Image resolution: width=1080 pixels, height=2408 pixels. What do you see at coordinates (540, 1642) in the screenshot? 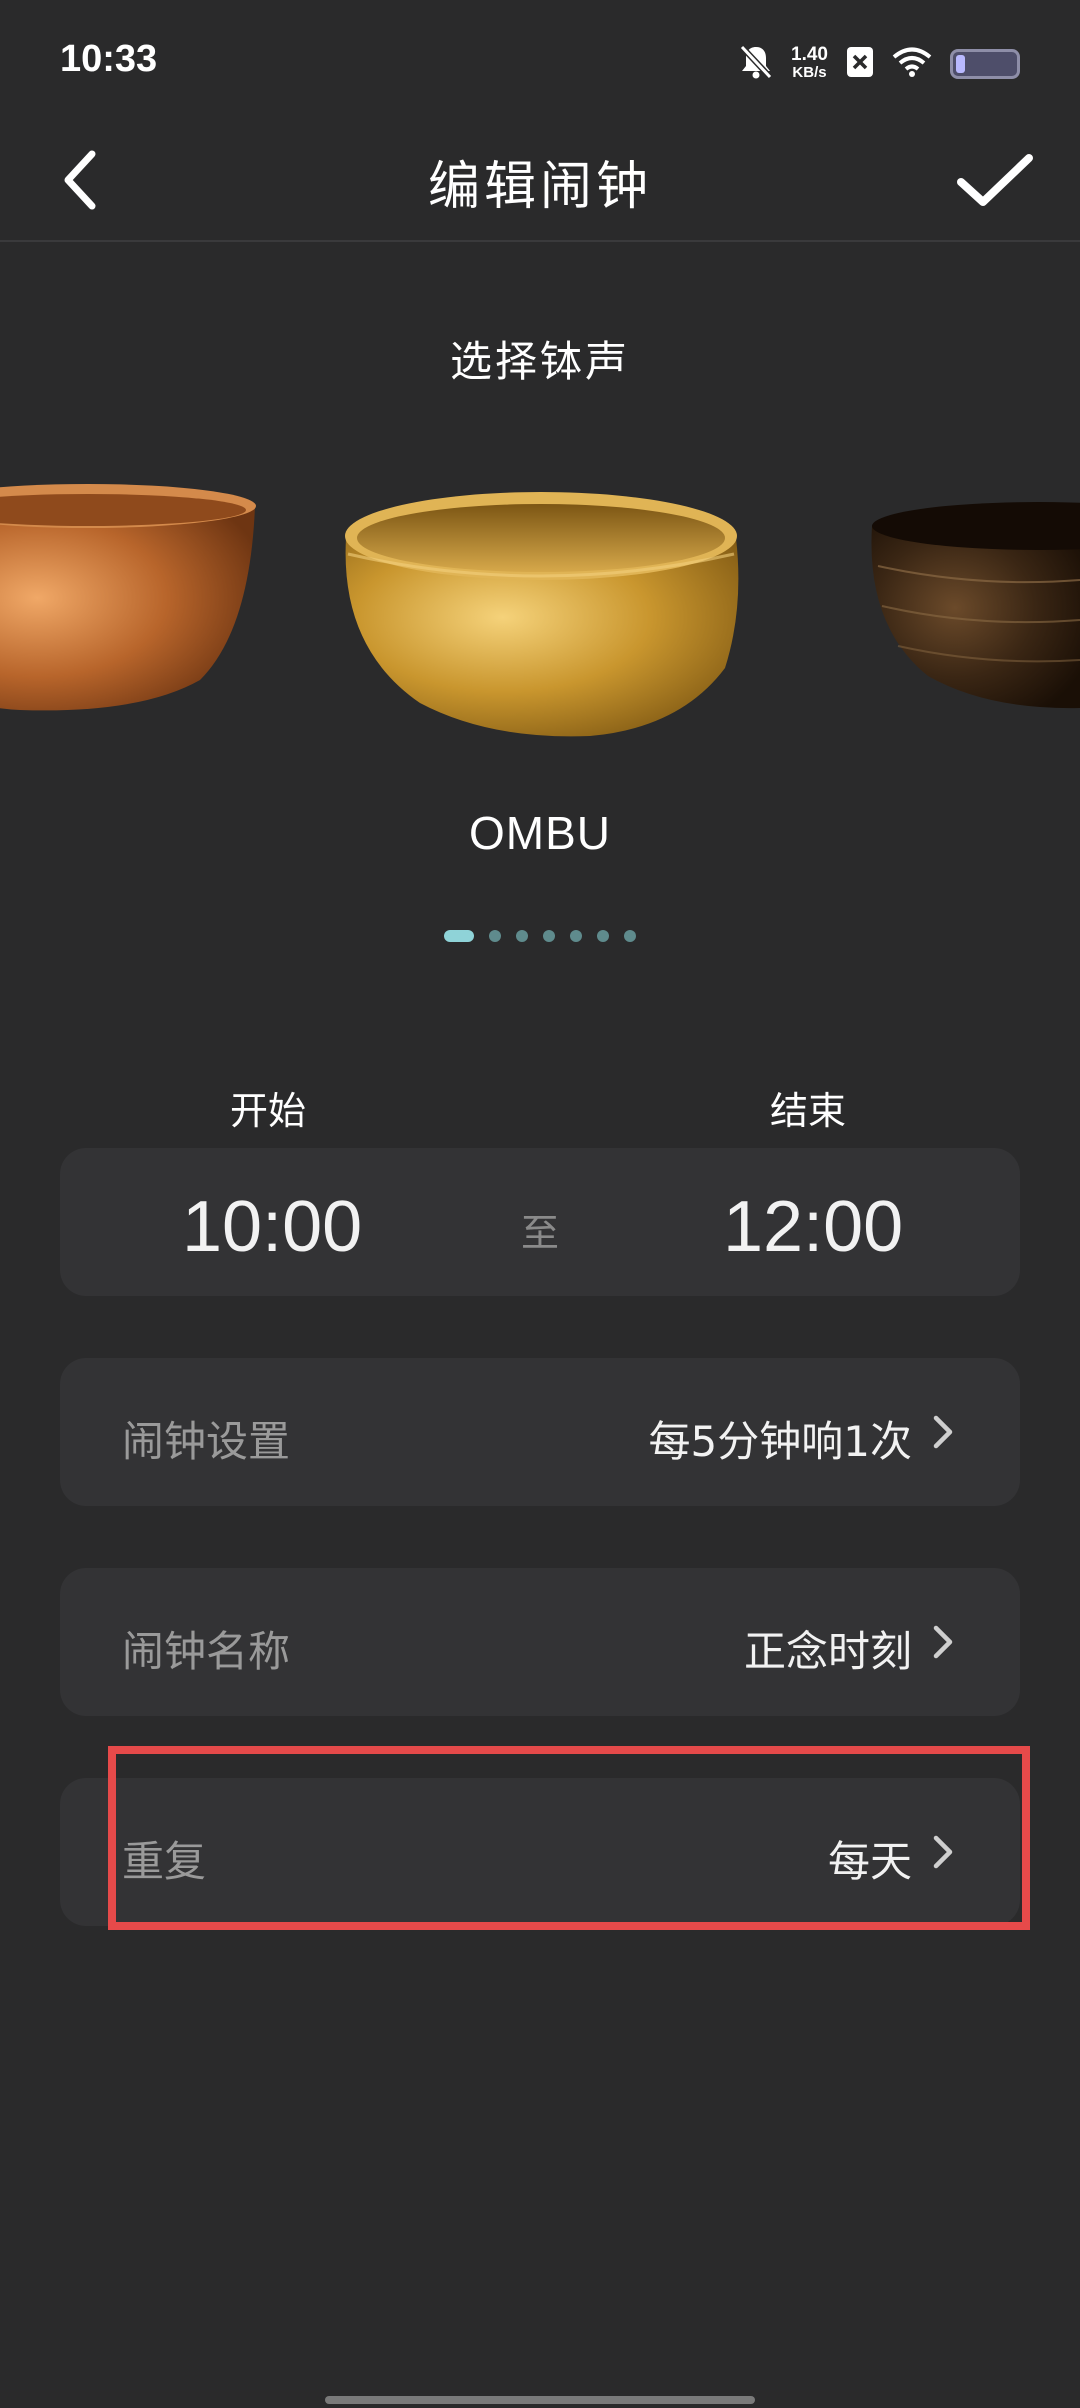
I see `alarm-name-row: 闹钟名称 正念时刻` at bounding box center [540, 1642].